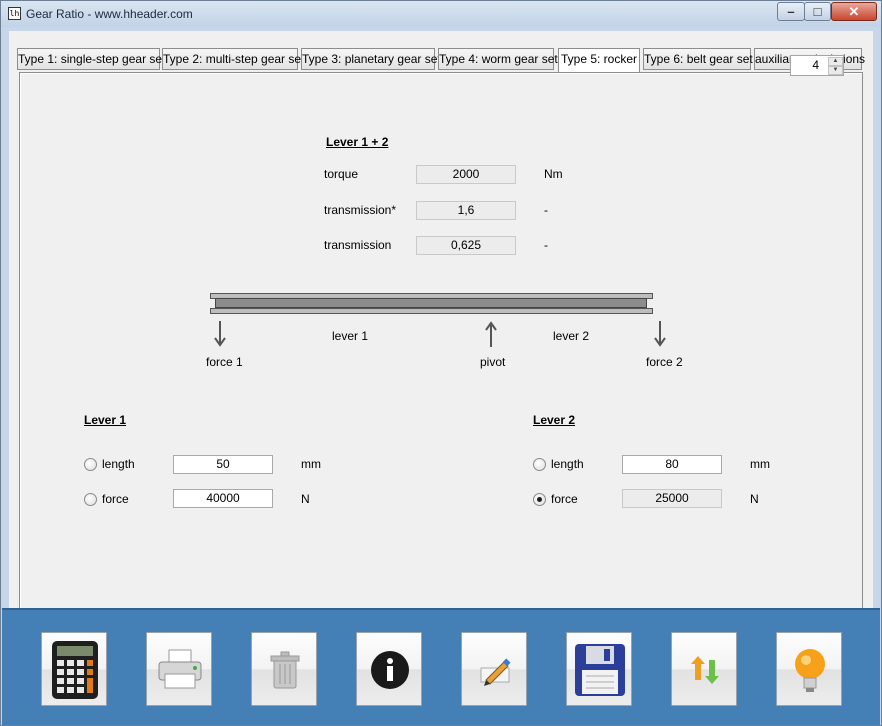 The width and height of the screenshot is (882, 726). I want to click on count-spinner: 4 ▲ ▼, so click(817, 65).